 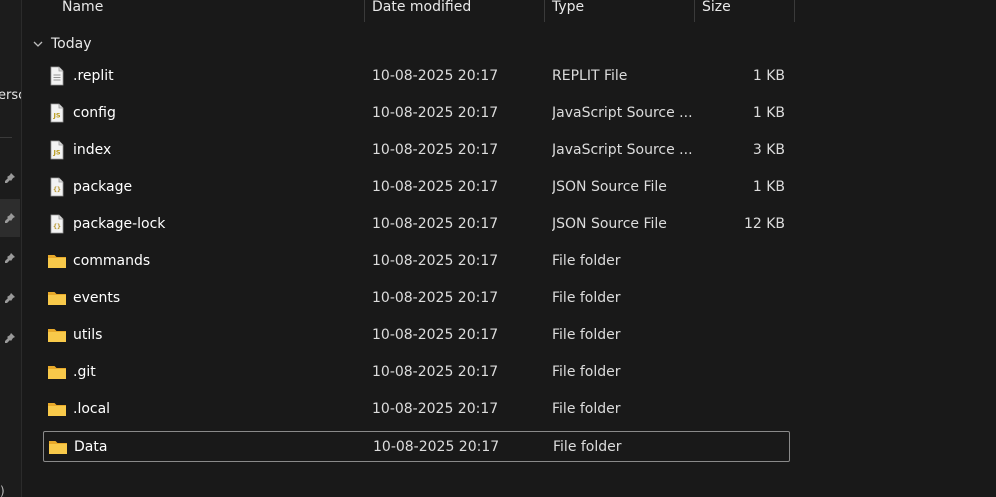 I want to click on file-name: utils, so click(x=88, y=335).